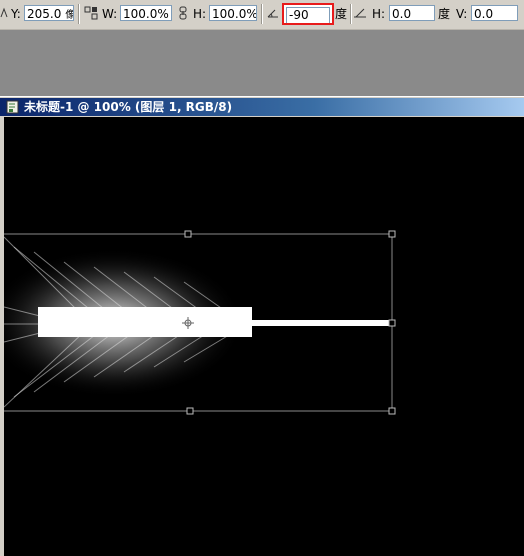 This screenshot has height=556, width=524. I want to click on relative-position-icon, so click(91, 13).